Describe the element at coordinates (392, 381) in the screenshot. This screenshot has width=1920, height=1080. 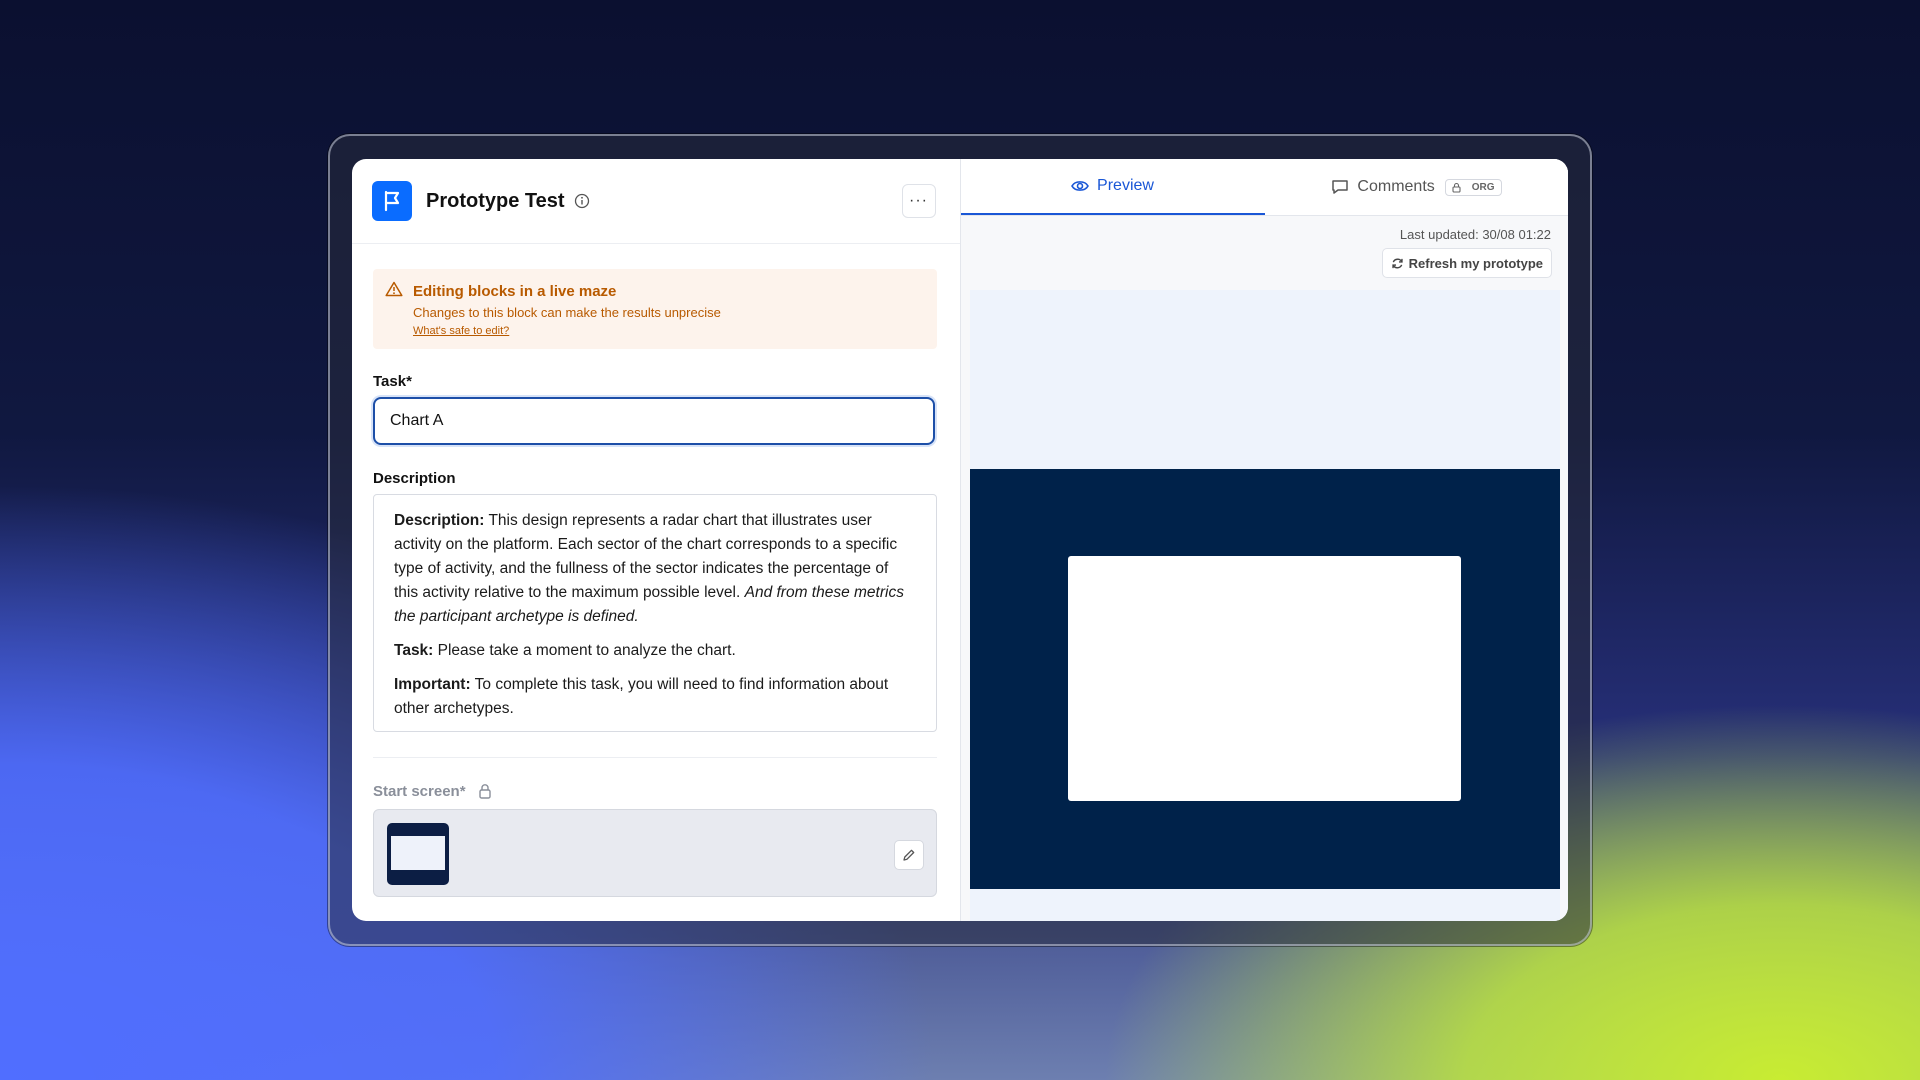
I see `task-label: Task*` at that location.